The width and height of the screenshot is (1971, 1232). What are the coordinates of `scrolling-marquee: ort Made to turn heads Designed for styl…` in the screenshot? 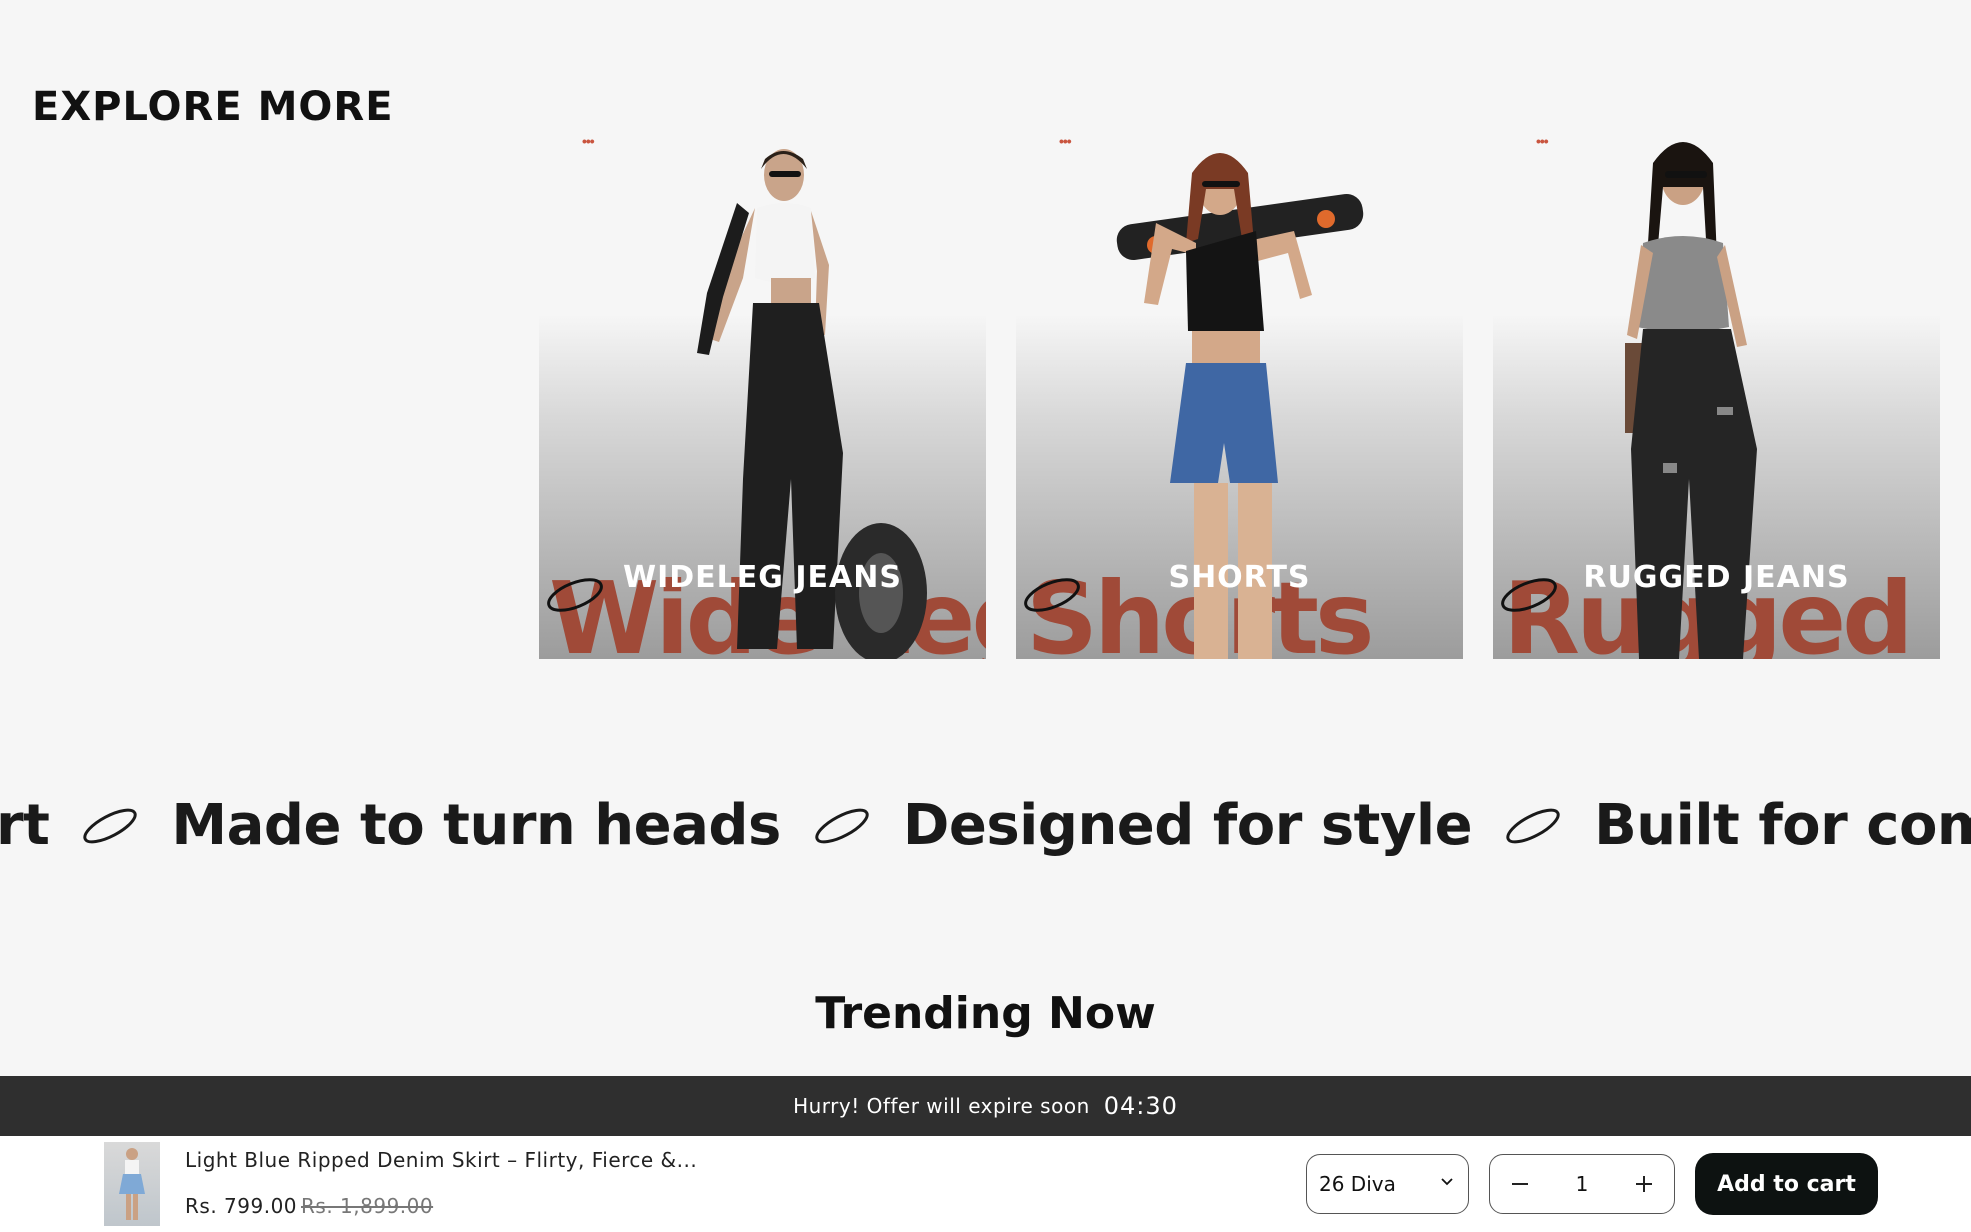 It's located at (985, 826).